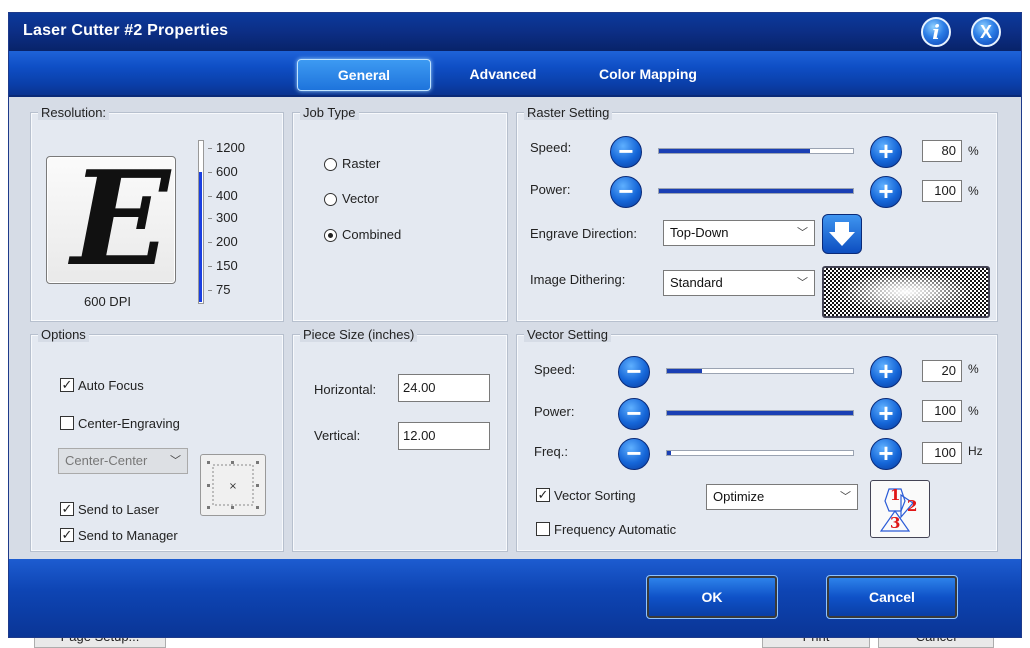 The image size is (1030, 648). What do you see at coordinates (782, 497) in the screenshot?
I see `vector-sorting-select: Optimize ﹀` at bounding box center [782, 497].